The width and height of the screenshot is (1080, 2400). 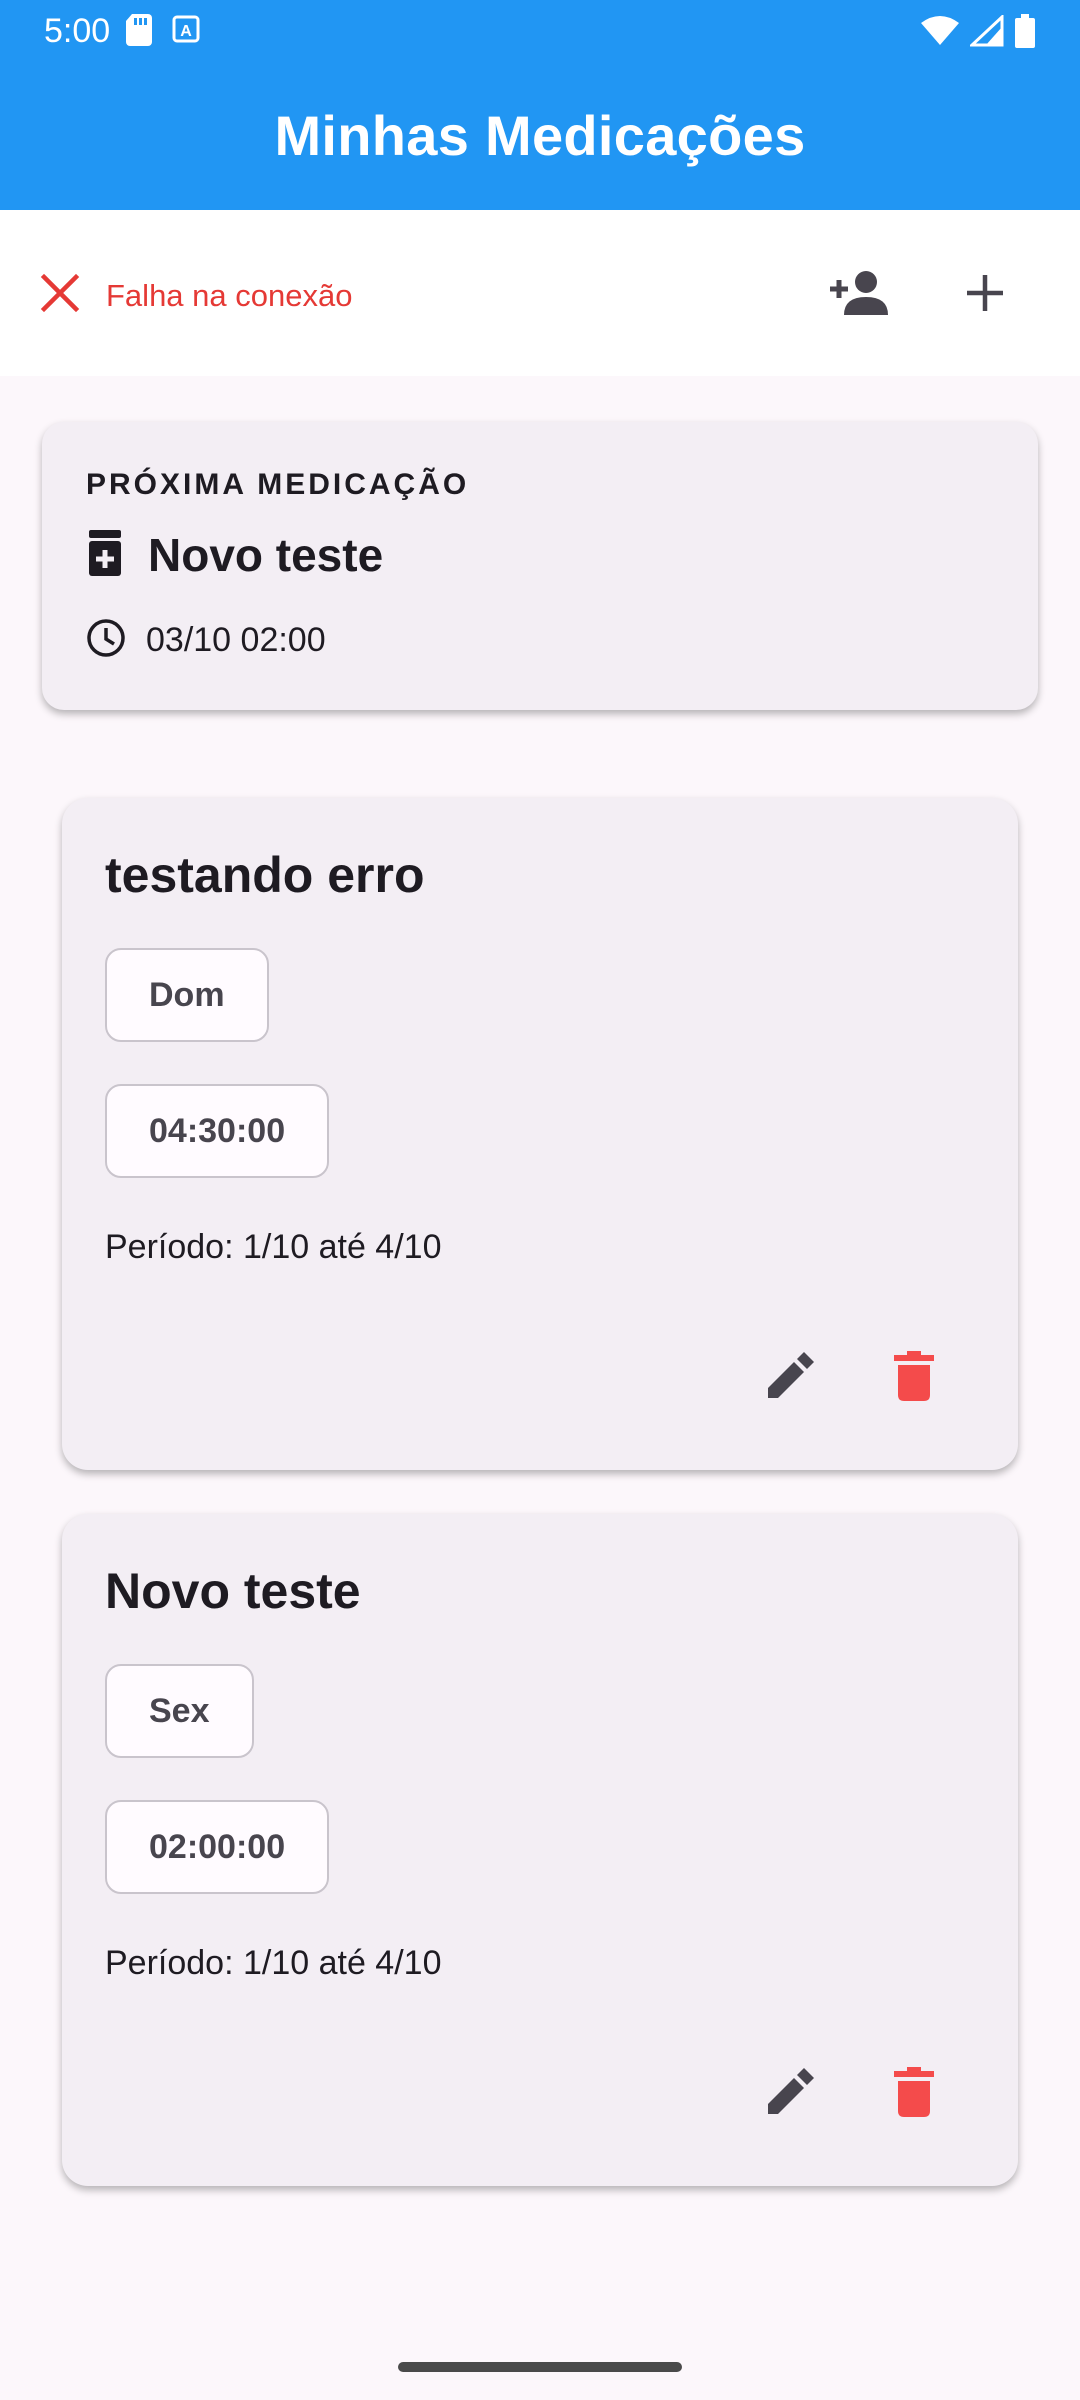 I want to click on next-medication-label: PRÓXIMA MEDICAÇÃO, so click(x=278, y=484).